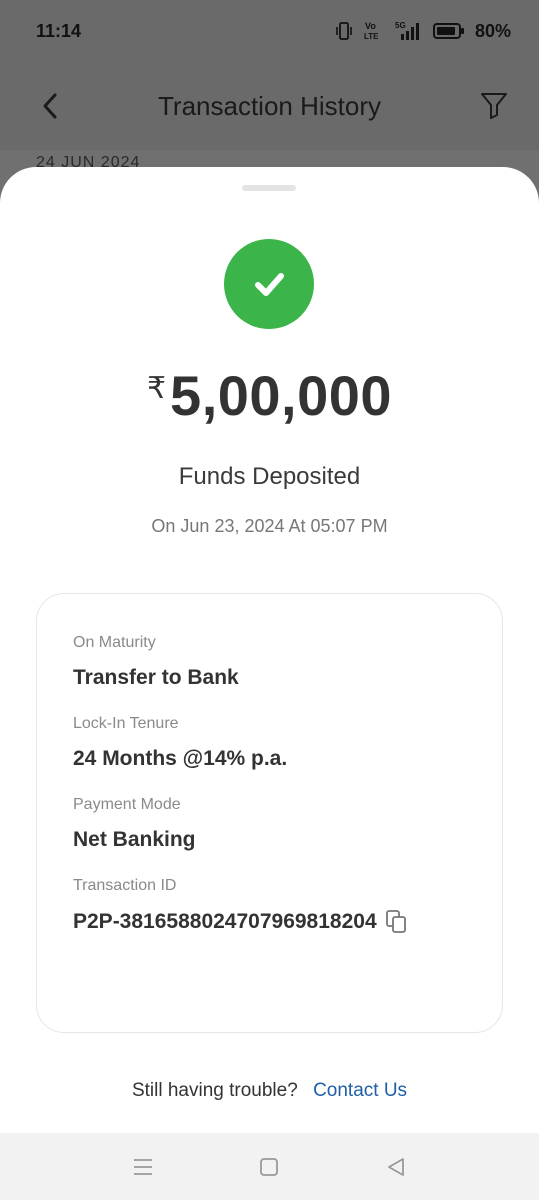 This screenshot has height=1200, width=539. I want to click on home-icon, so click(269, 1167).